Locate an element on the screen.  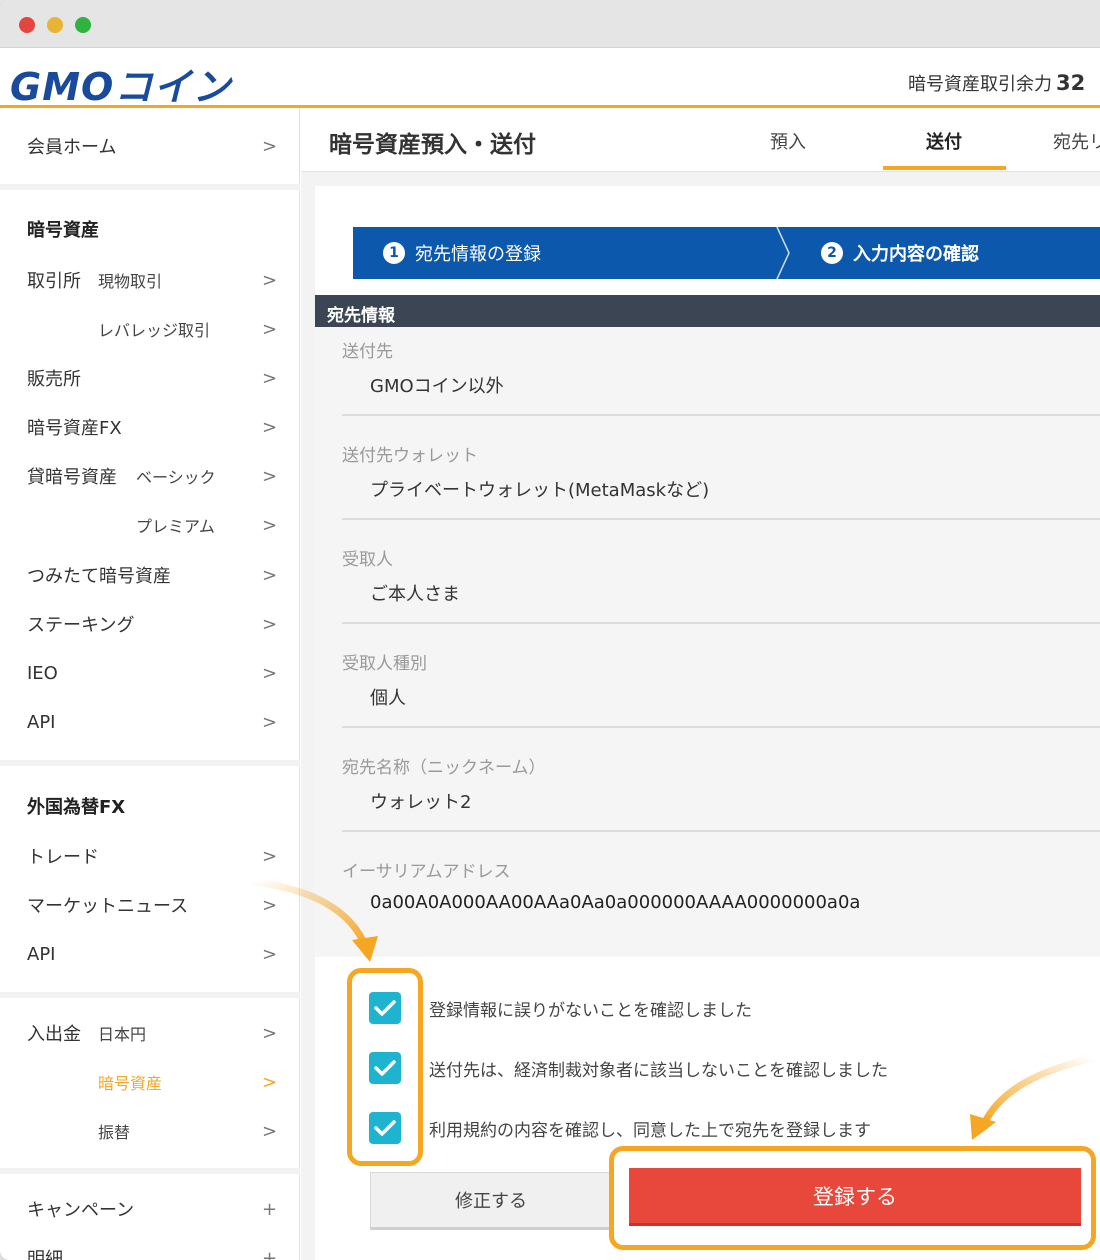
sidebar-item-exchange-leverage: レバレッジ取引 > is located at coordinates (150, 329).